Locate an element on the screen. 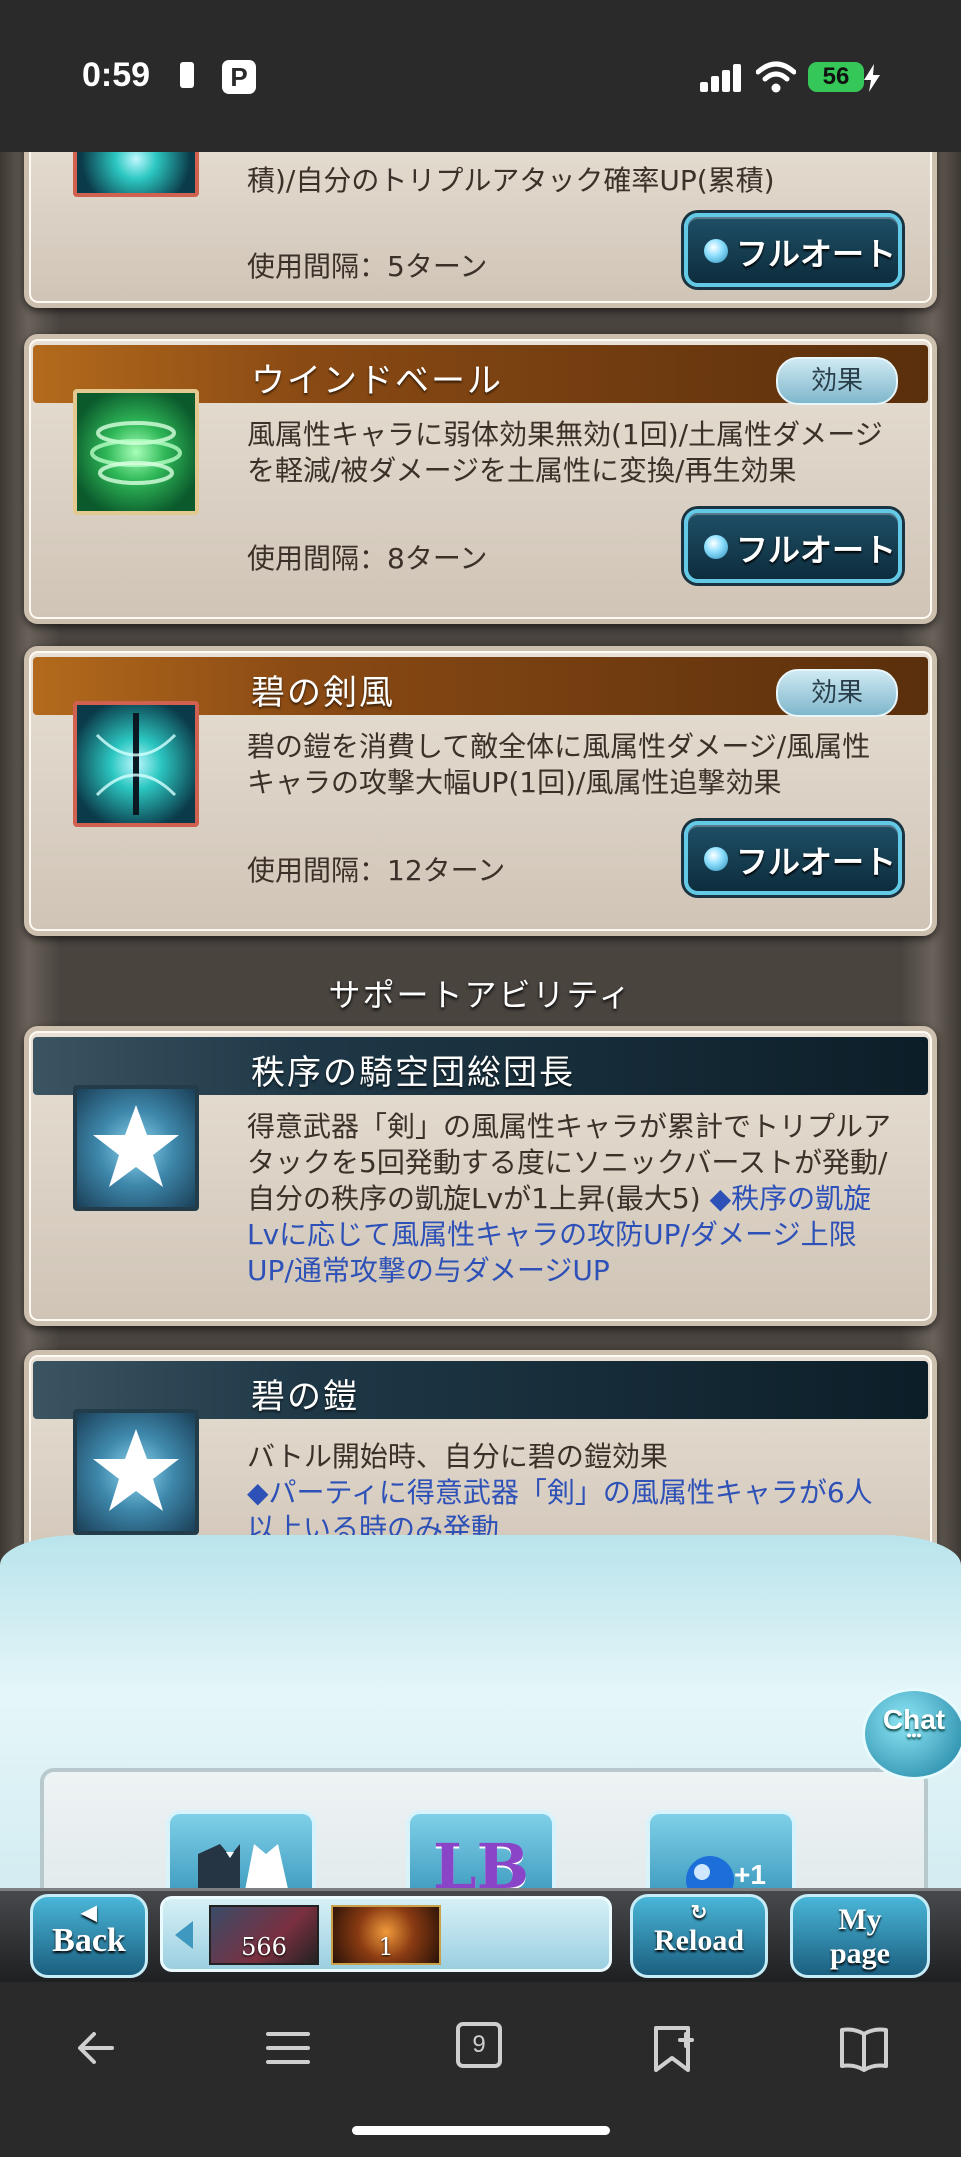 This screenshot has width=961, height=2157. support-abilities-header: サポートアビリティ is located at coordinates (480, 993).